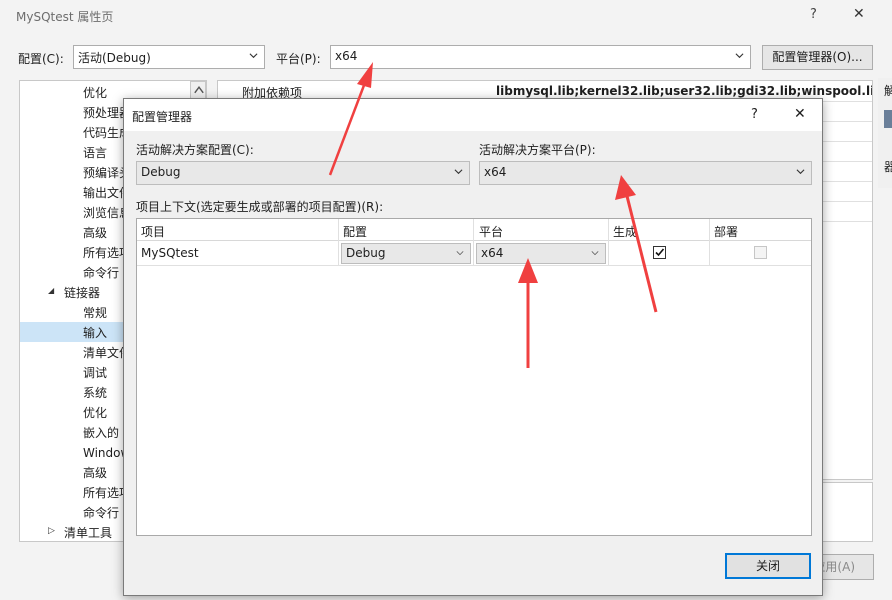  What do you see at coordinates (636, 244) in the screenshot?
I see `arrow-to-active-platform` at bounding box center [636, 244].